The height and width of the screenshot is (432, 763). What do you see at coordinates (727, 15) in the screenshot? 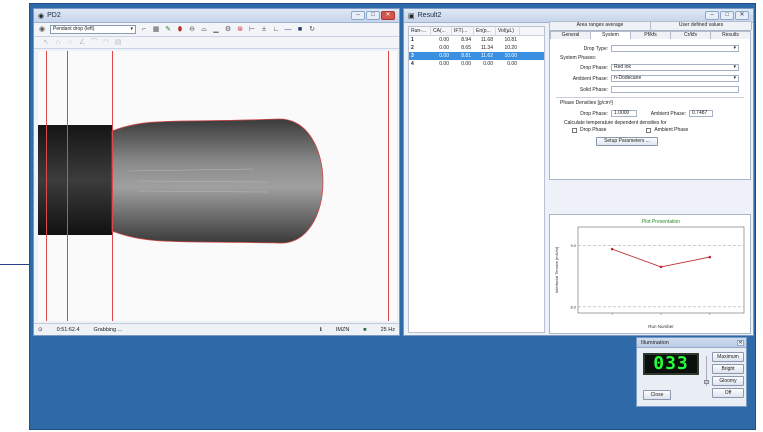
I see `results-maximize-button: □` at bounding box center [727, 15].